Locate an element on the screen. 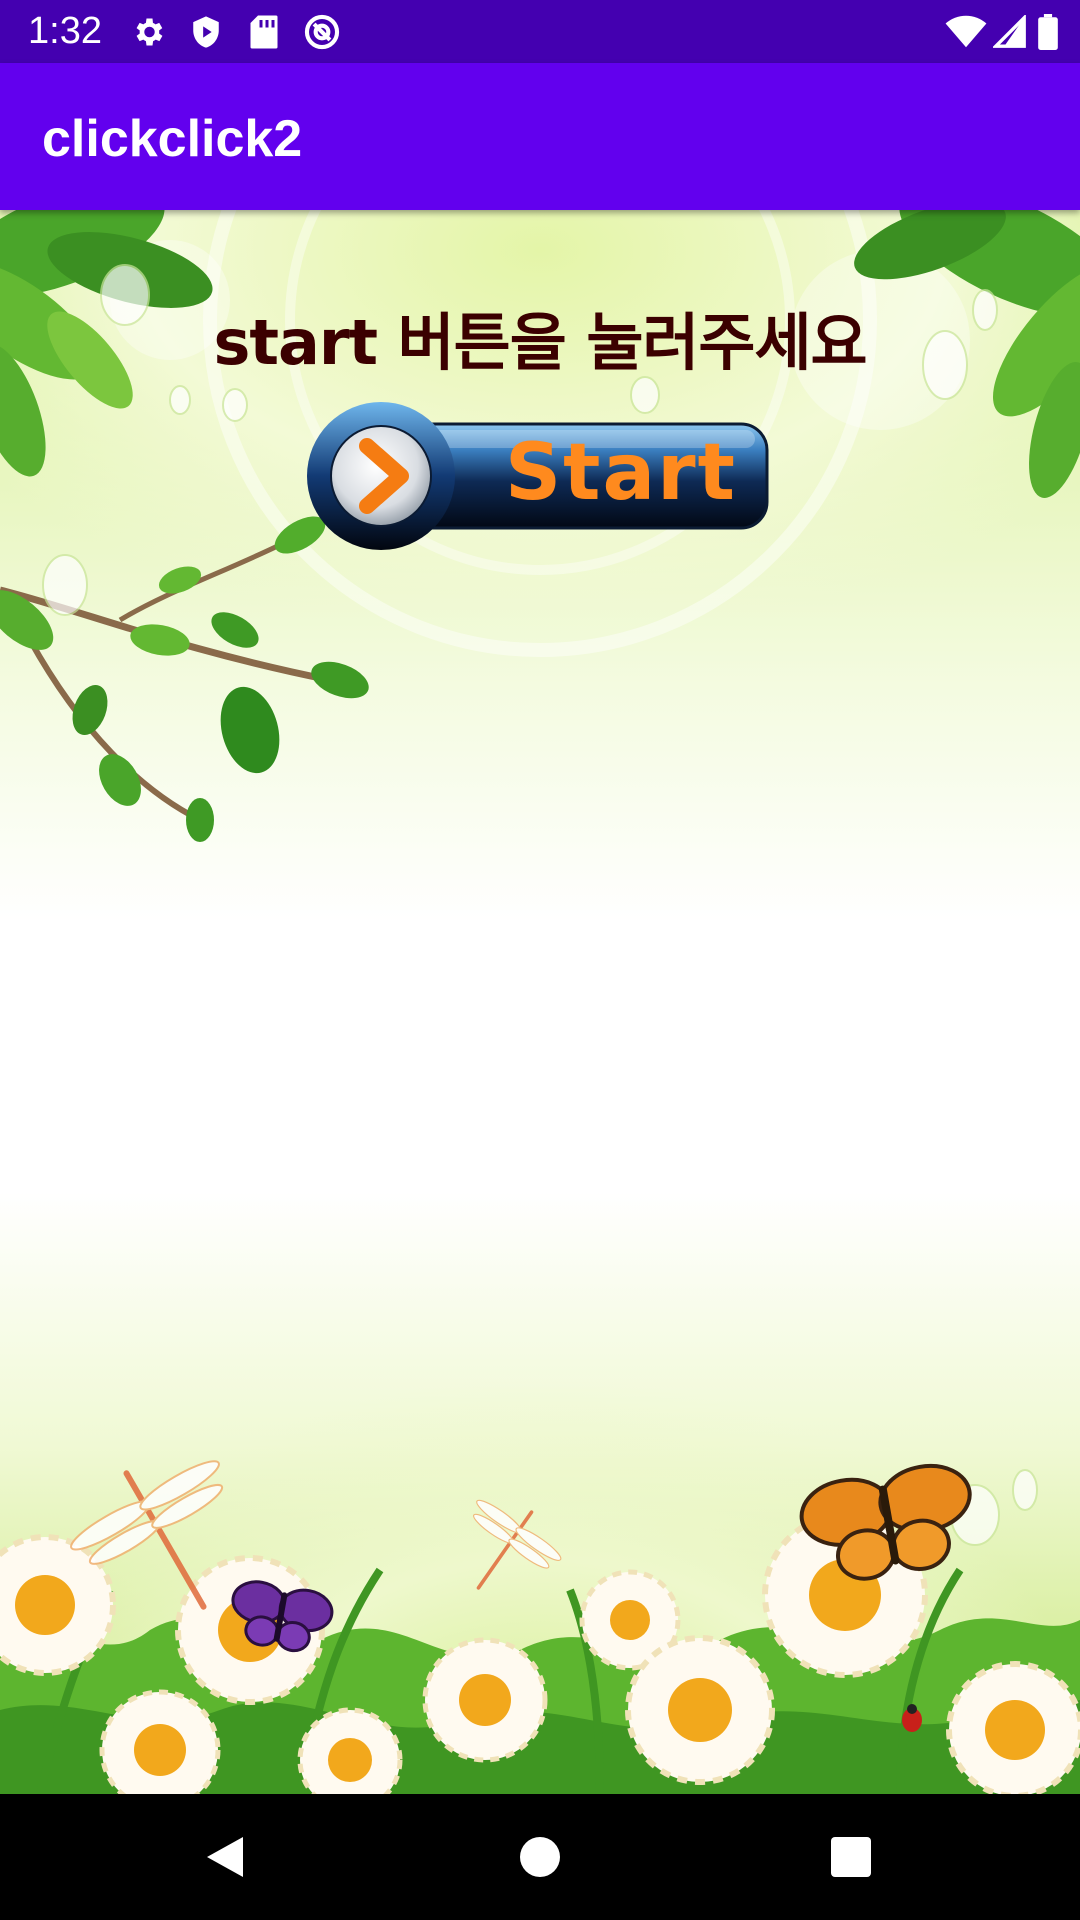 This screenshot has width=1080, height=1920. status-bar: 1:32 is located at coordinates (540, 31).